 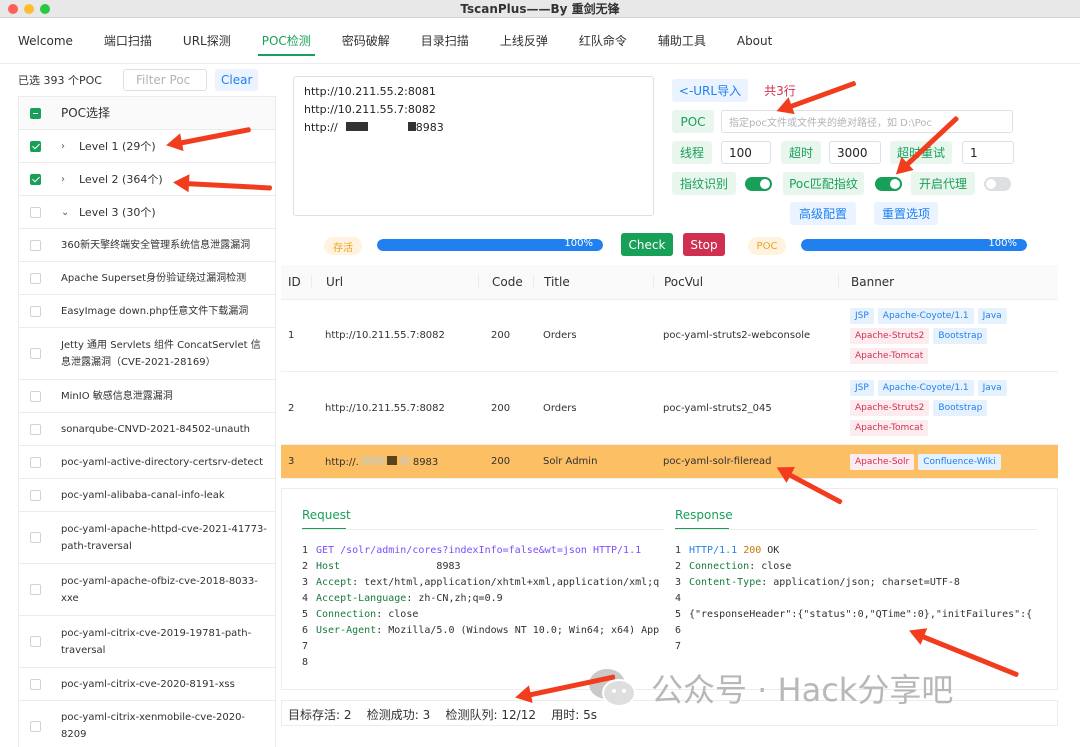 I want to click on cell-url: http://10.211.55.7:8082, so click(x=385, y=408).